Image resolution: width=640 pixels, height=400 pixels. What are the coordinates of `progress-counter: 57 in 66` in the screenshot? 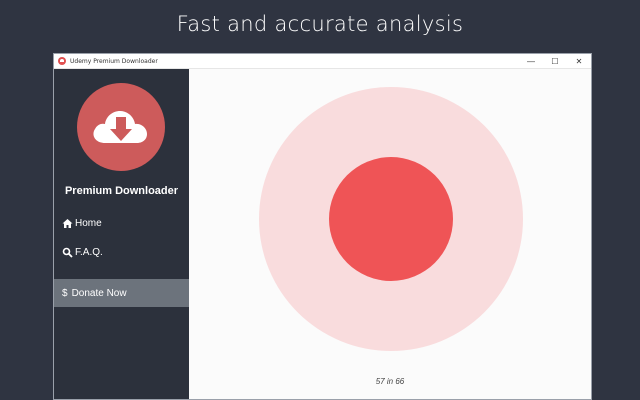 It's located at (390, 381).